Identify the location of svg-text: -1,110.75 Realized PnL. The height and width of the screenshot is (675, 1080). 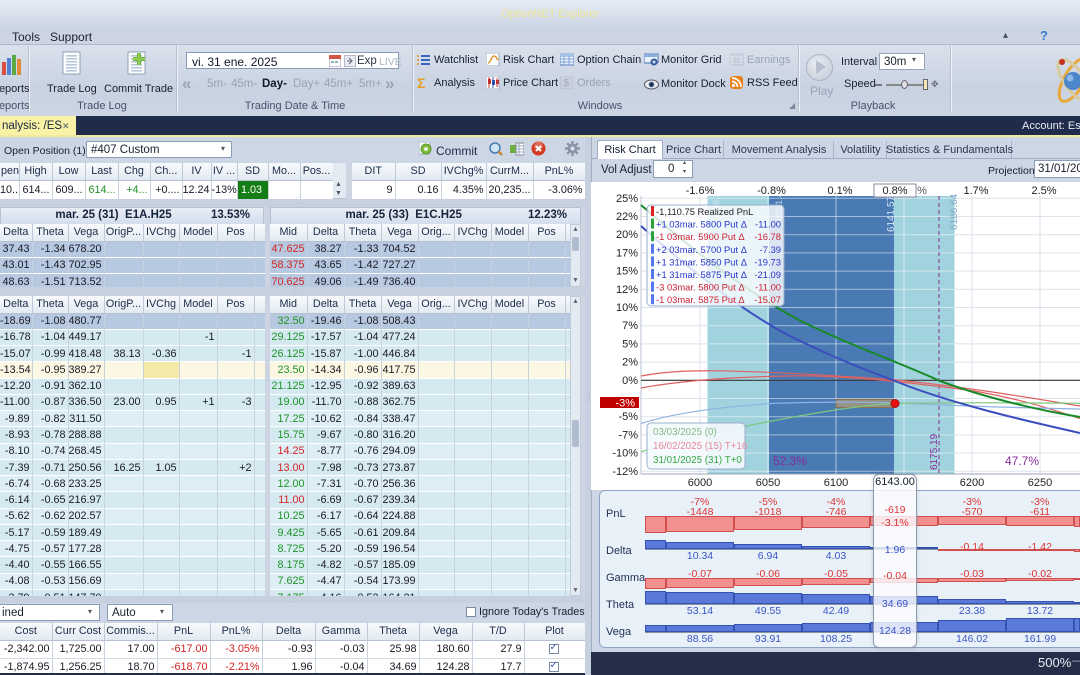
(704, 211).